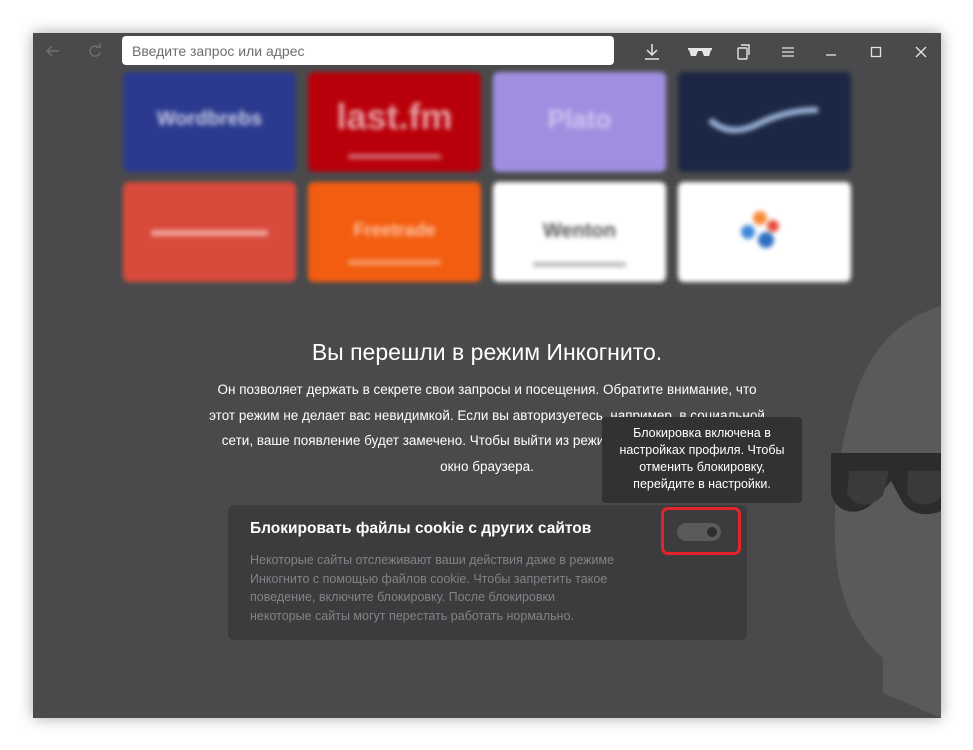  I want to click on page-title: Вы перешли в режим Инкогнито., so click(487, 352).